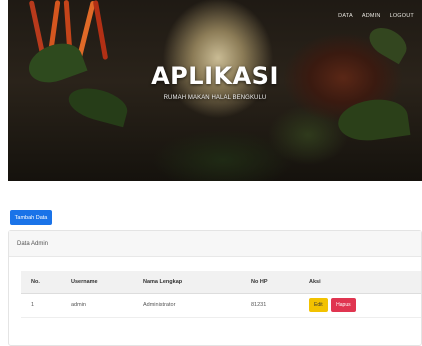  I want to click on column-header-aksi: Aksi, so click(360, 282).